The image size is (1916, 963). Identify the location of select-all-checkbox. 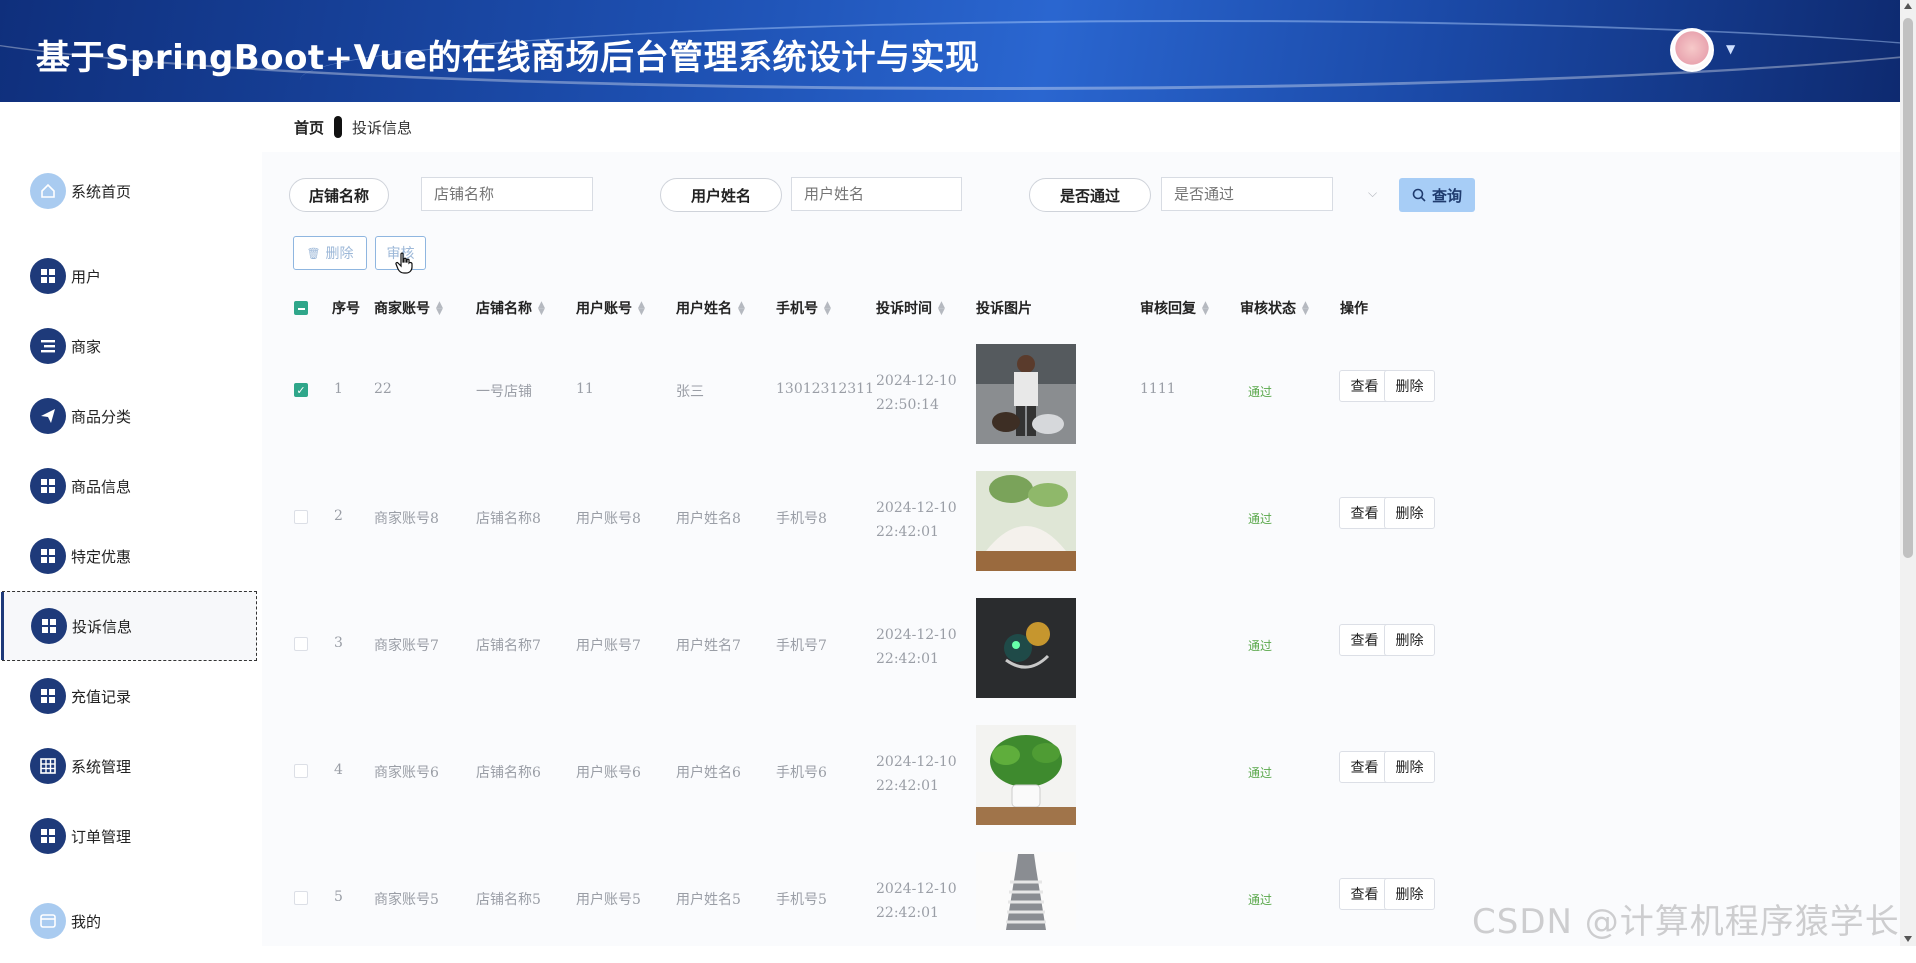
(301, 308).